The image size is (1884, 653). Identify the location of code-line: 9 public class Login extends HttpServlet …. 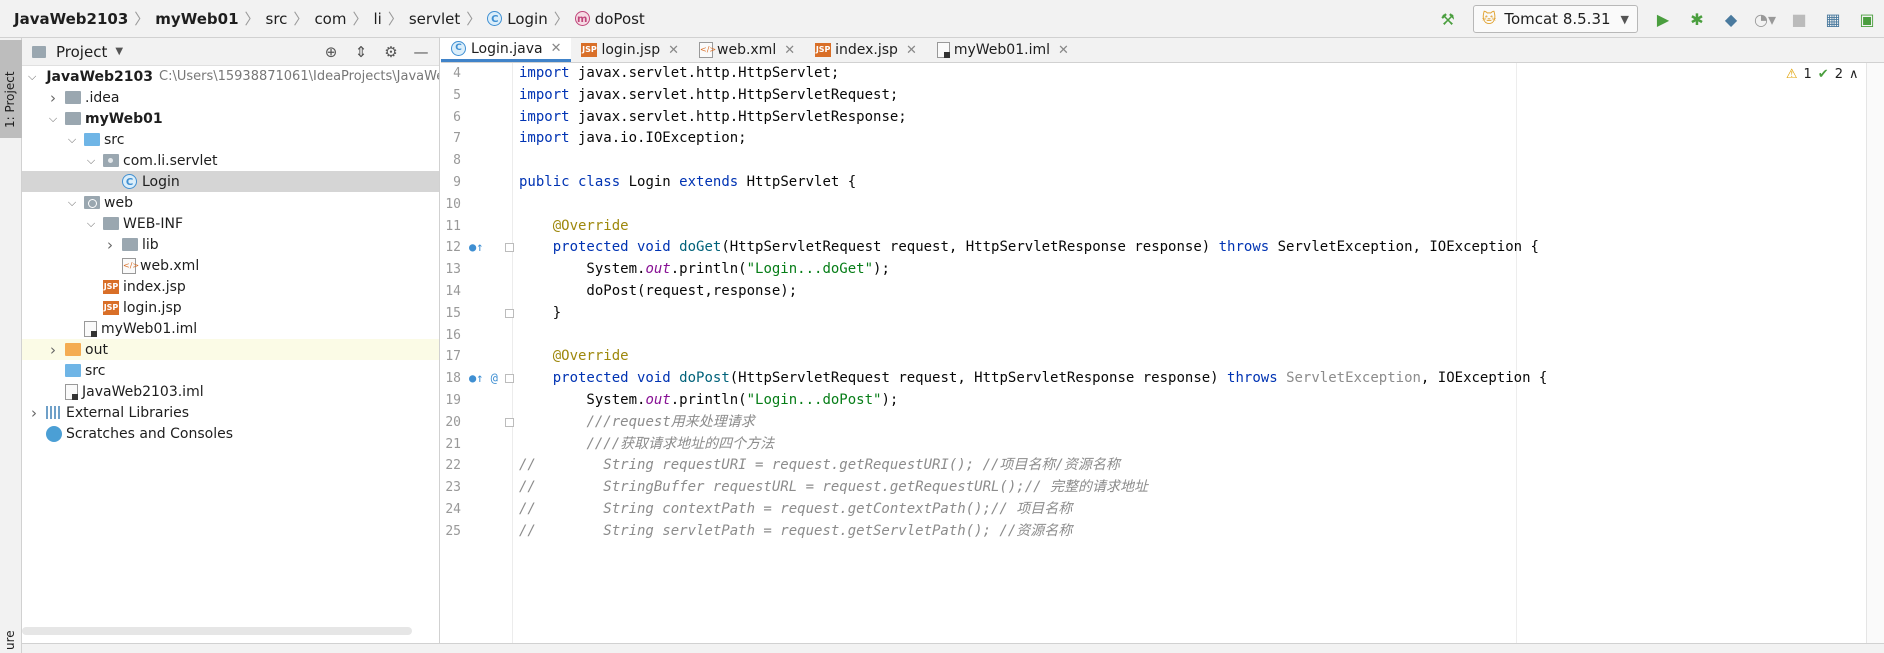
(1162, 183).